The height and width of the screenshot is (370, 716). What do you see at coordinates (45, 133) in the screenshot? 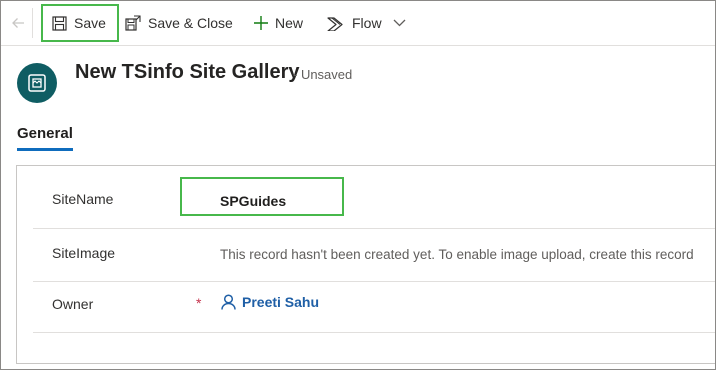
I see `tab-general: General` at bounding box center [45, 133].